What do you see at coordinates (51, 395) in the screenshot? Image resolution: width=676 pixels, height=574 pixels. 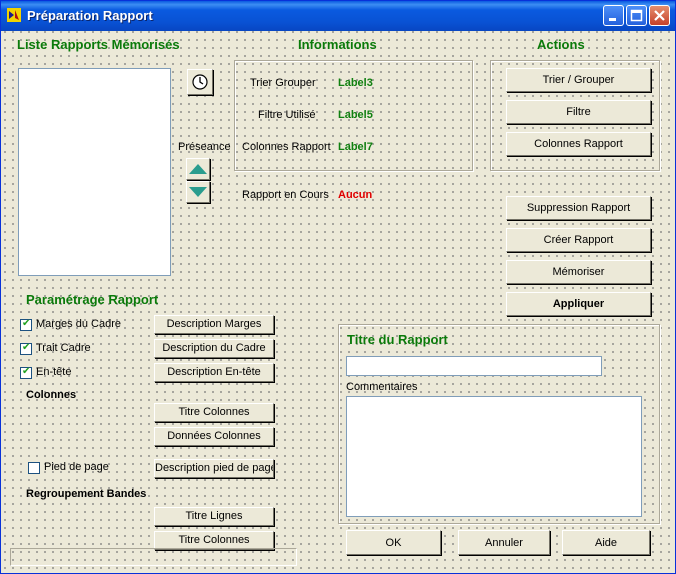 I see `colonnes-heading: Colonnes` at bounding box center [51, 395].